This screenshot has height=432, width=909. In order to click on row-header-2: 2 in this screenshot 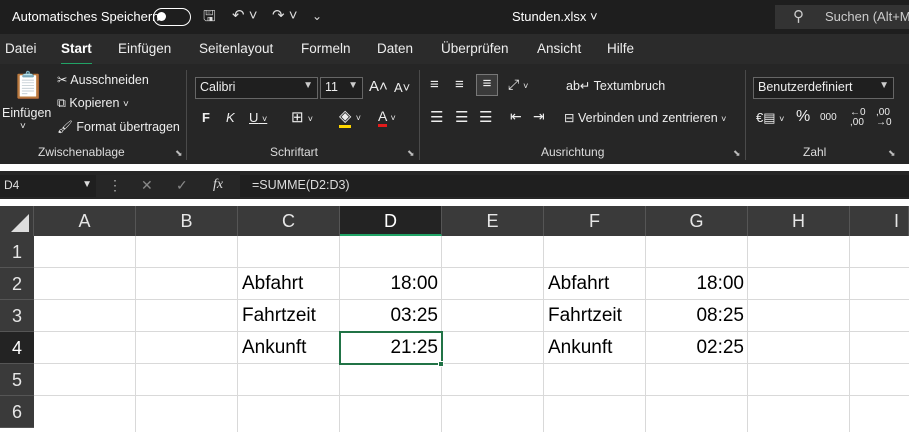, I will do `click(17, 284)`.